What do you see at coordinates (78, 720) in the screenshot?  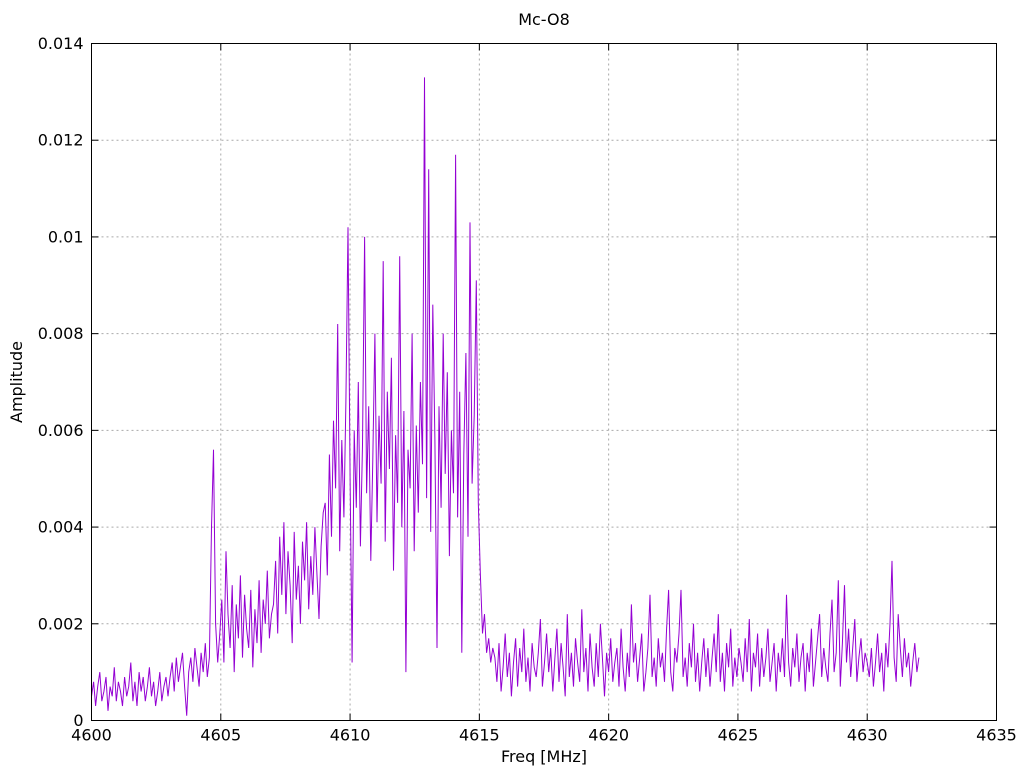 I see `y-tick-label: 0` at bounding box center [78, 720].